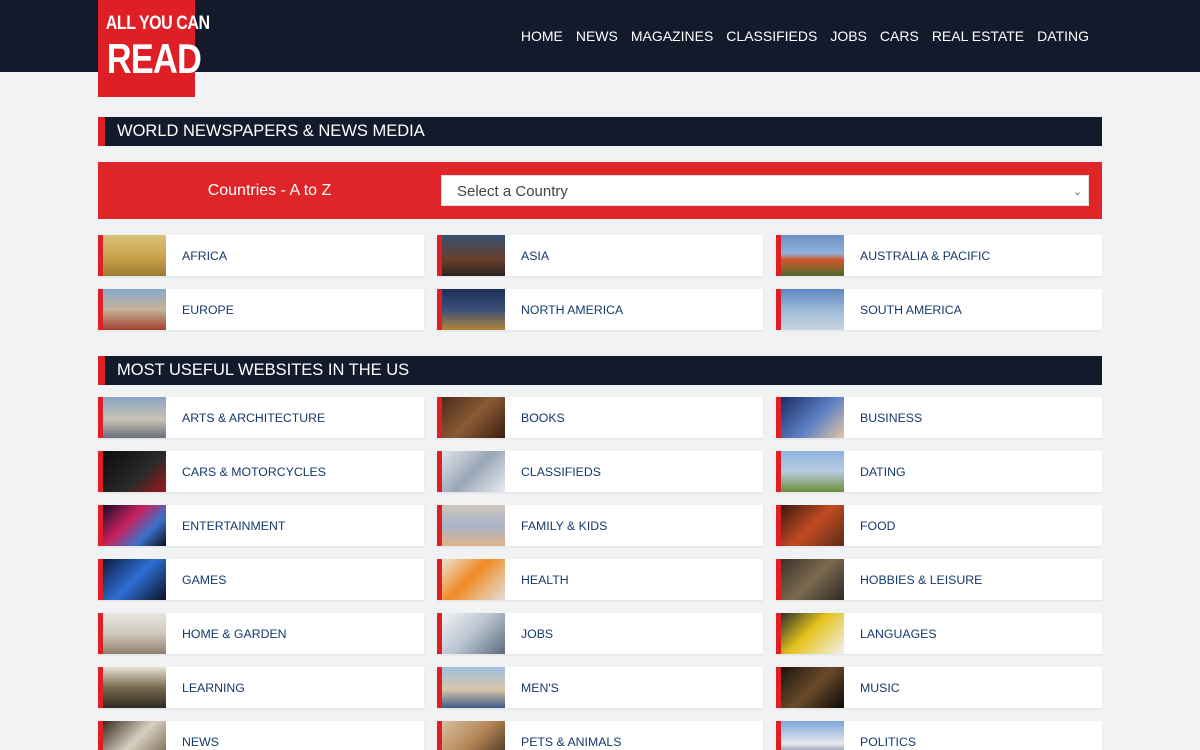  What do you see at coordinates (880, 688) in the screenshot?
I see `card-label: MUSIC` at bounding box center [880, 688].